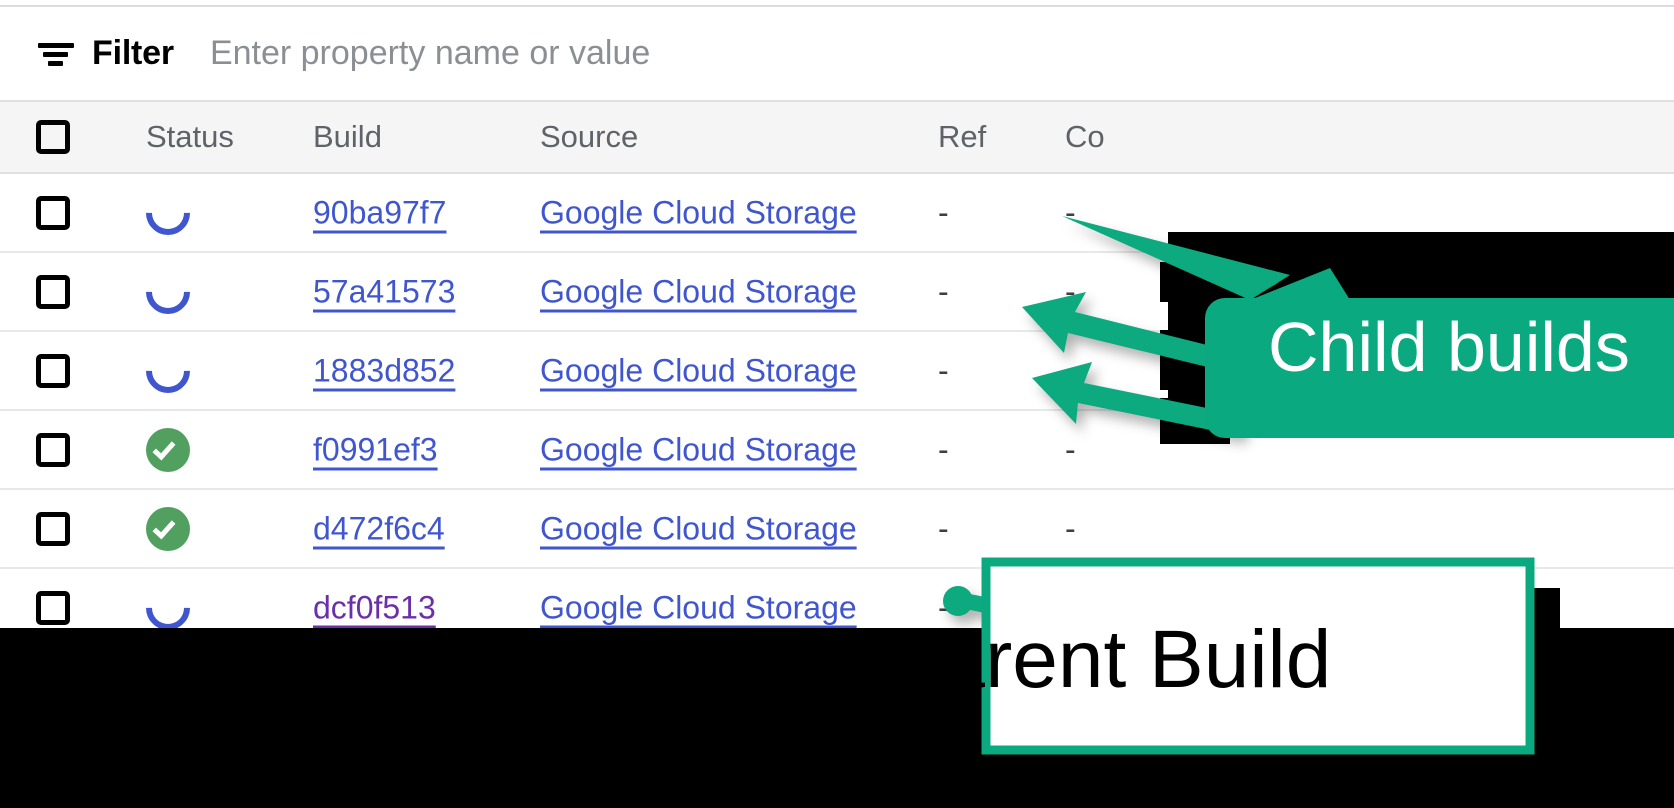 Image resolution: width=1674 pixels, height=808 pixels. Describe the element at coordinates (133, 53) in the screenshot. I see `filter-label: Filter` at that location.